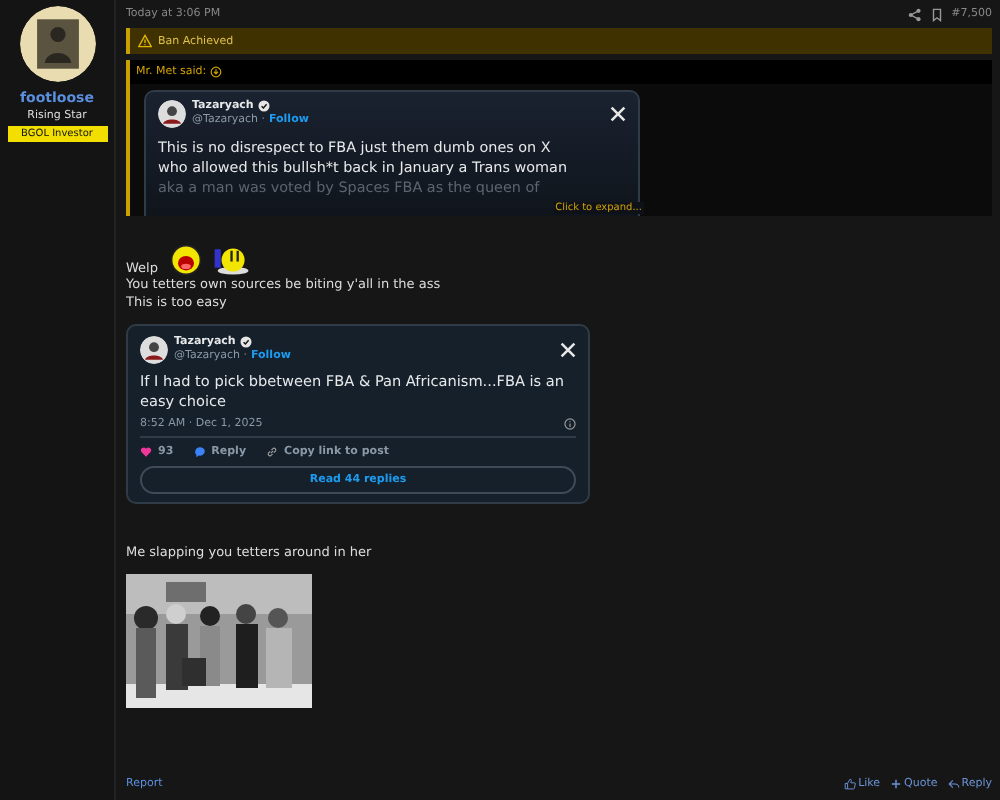  I want to click on plus-icon, so click(896, 784).